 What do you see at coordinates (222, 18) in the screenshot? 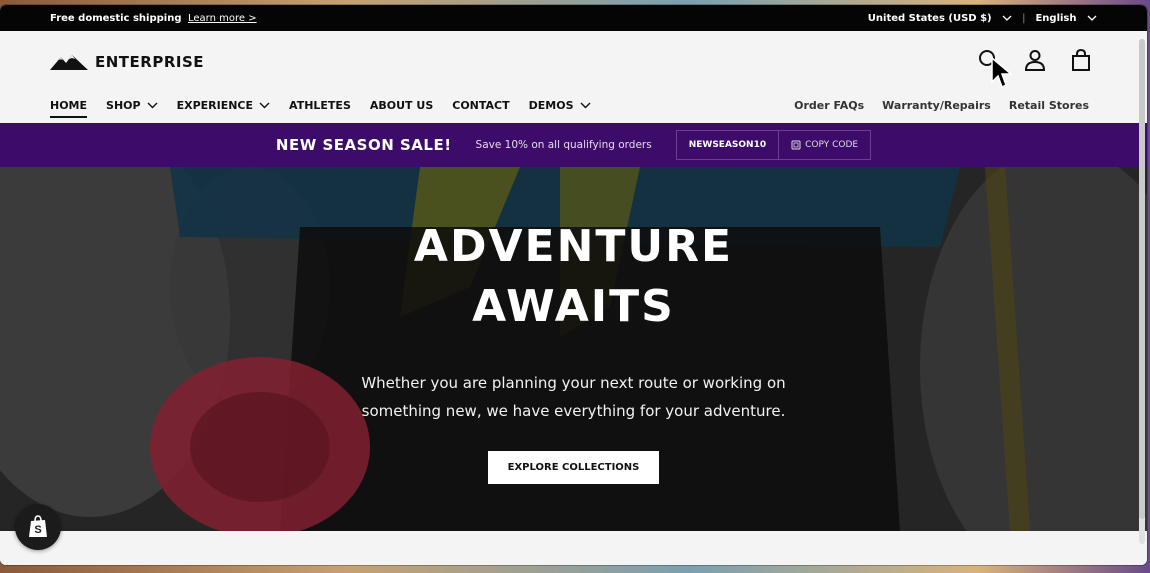
I see `learn-more-link: Learn more >` at bounding box center [222, 18].